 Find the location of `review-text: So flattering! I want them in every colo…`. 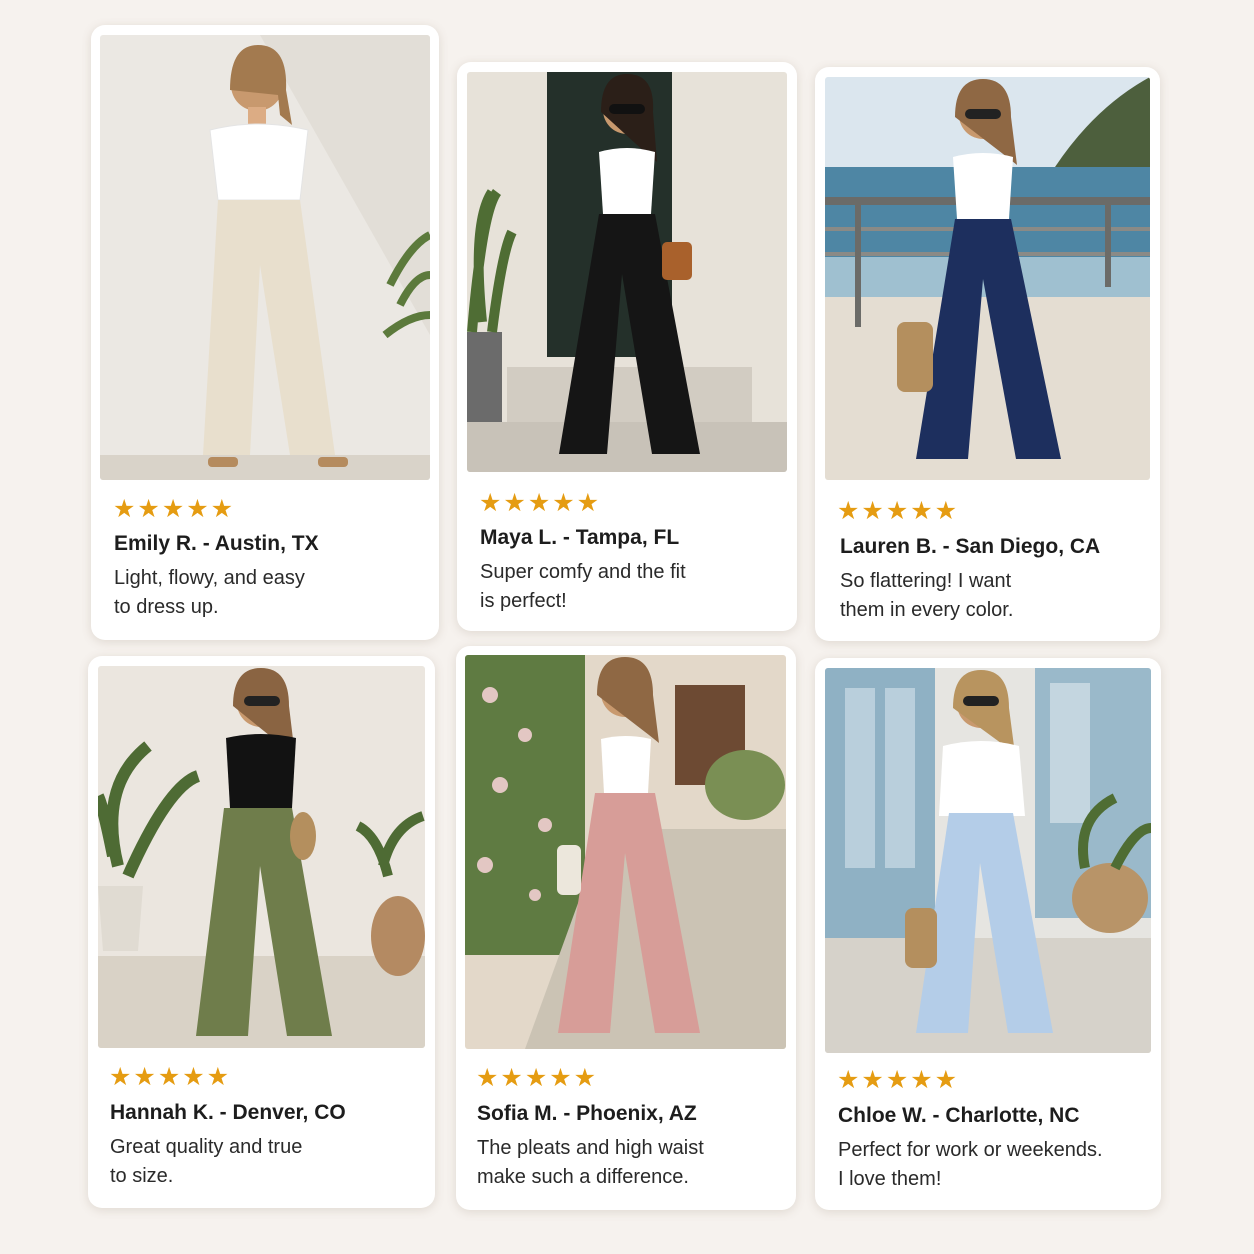

review-text: So flattering! I want them in every colo… is located at coordinates (927, 595).